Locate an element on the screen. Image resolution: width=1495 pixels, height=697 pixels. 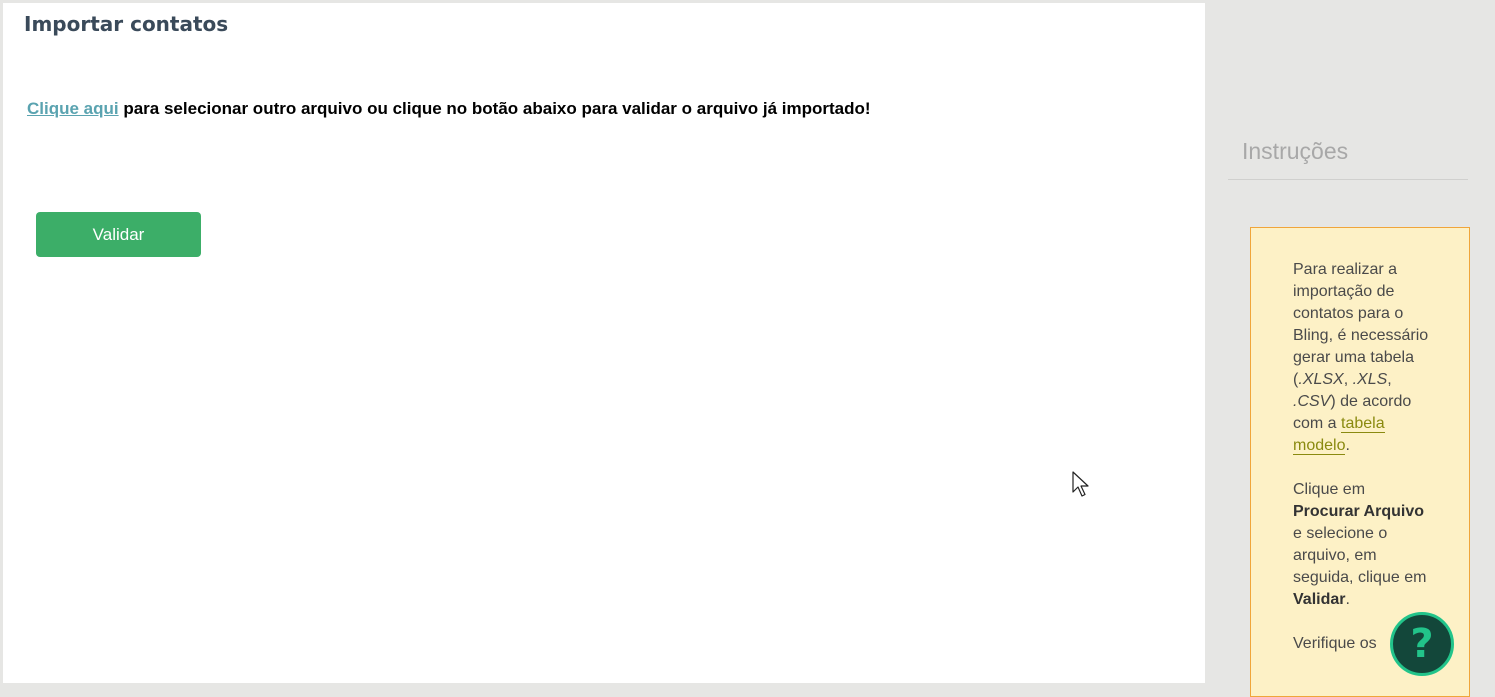
question-mark-icon: ? is located at coordinates (1422, 644).